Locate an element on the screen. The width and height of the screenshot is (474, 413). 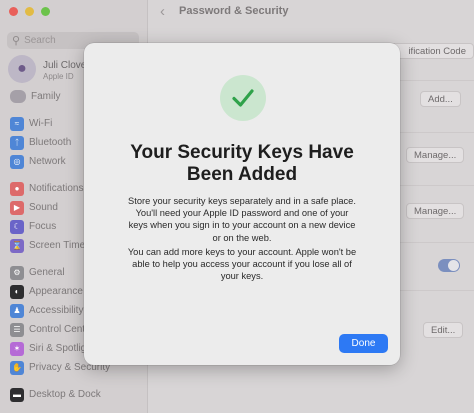
accessibility-icon: ♟ is located at coordinates (17, 310).